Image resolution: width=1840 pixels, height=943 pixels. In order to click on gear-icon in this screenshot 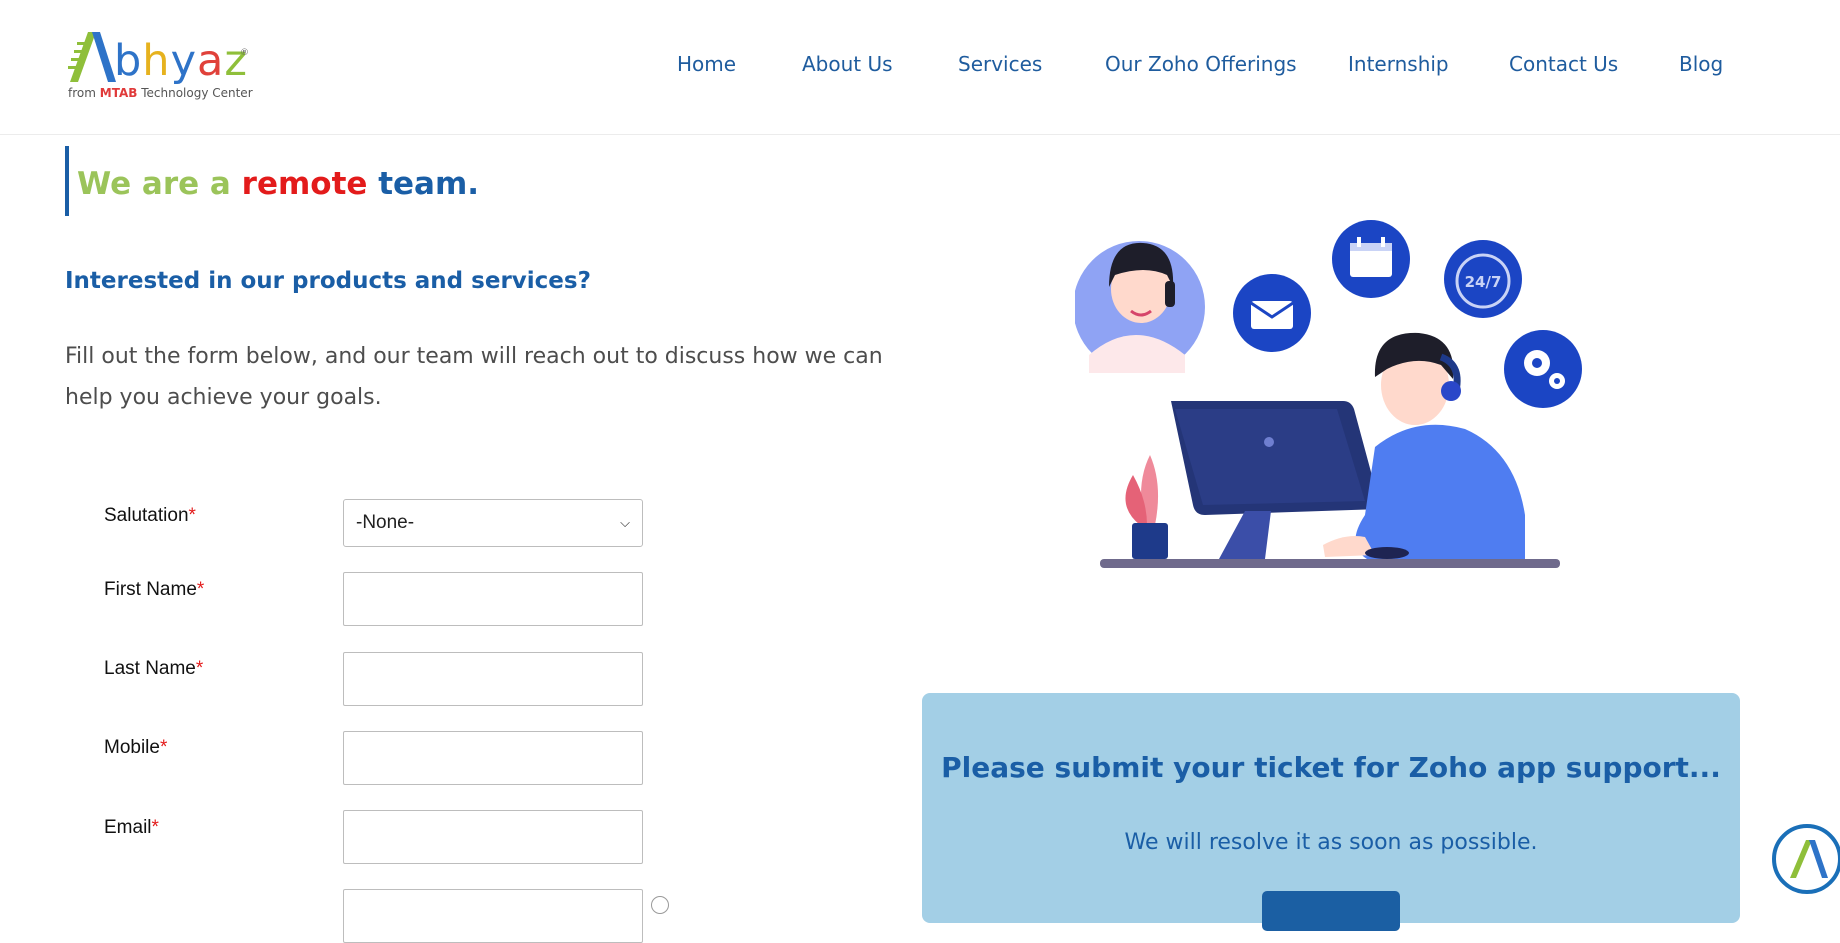, I will do `click(1543, 369)`.